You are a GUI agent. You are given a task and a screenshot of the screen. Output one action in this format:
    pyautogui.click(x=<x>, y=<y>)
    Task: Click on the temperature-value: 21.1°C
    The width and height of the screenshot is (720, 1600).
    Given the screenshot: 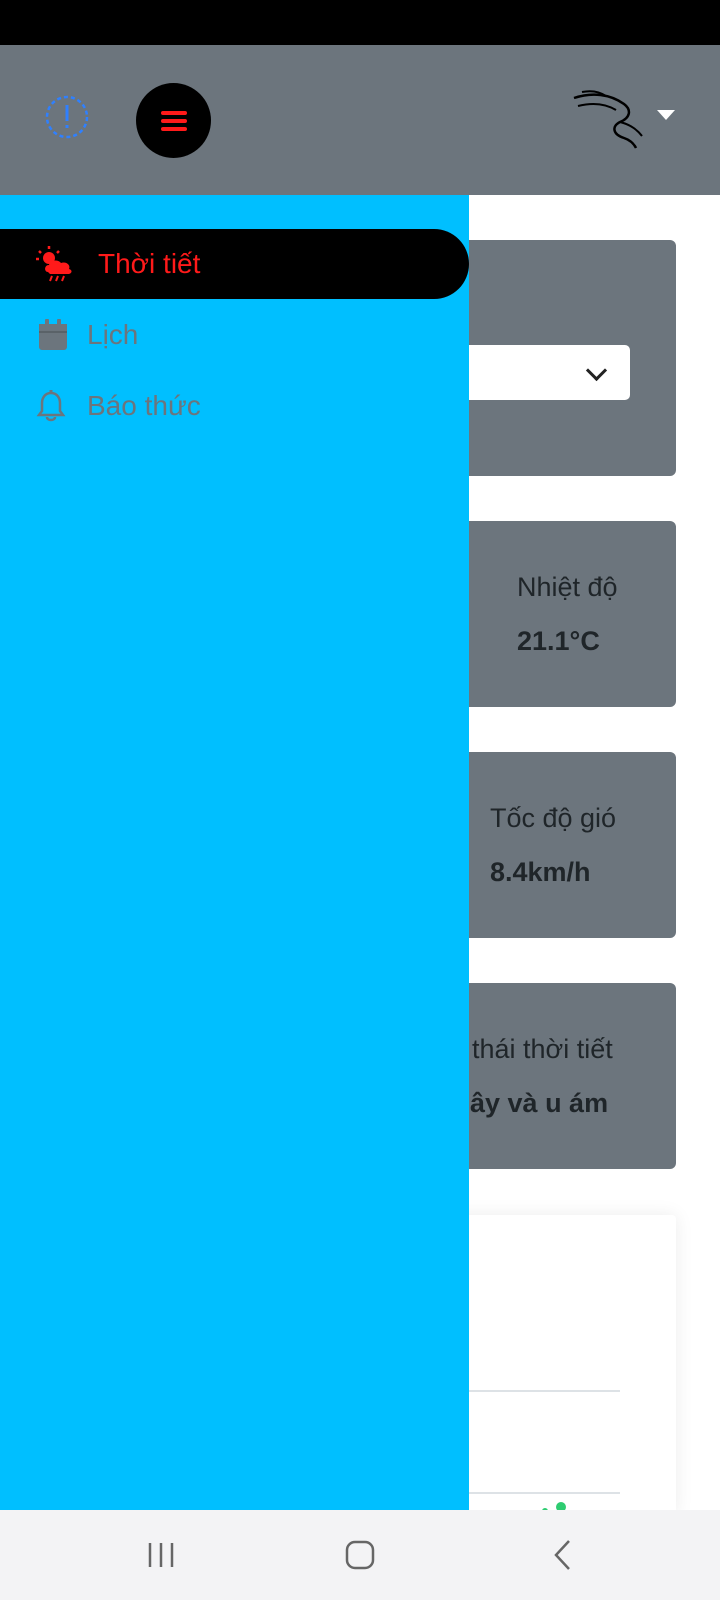 What is the action you would take?
    pyautogui.click(x=558, y=641)
    